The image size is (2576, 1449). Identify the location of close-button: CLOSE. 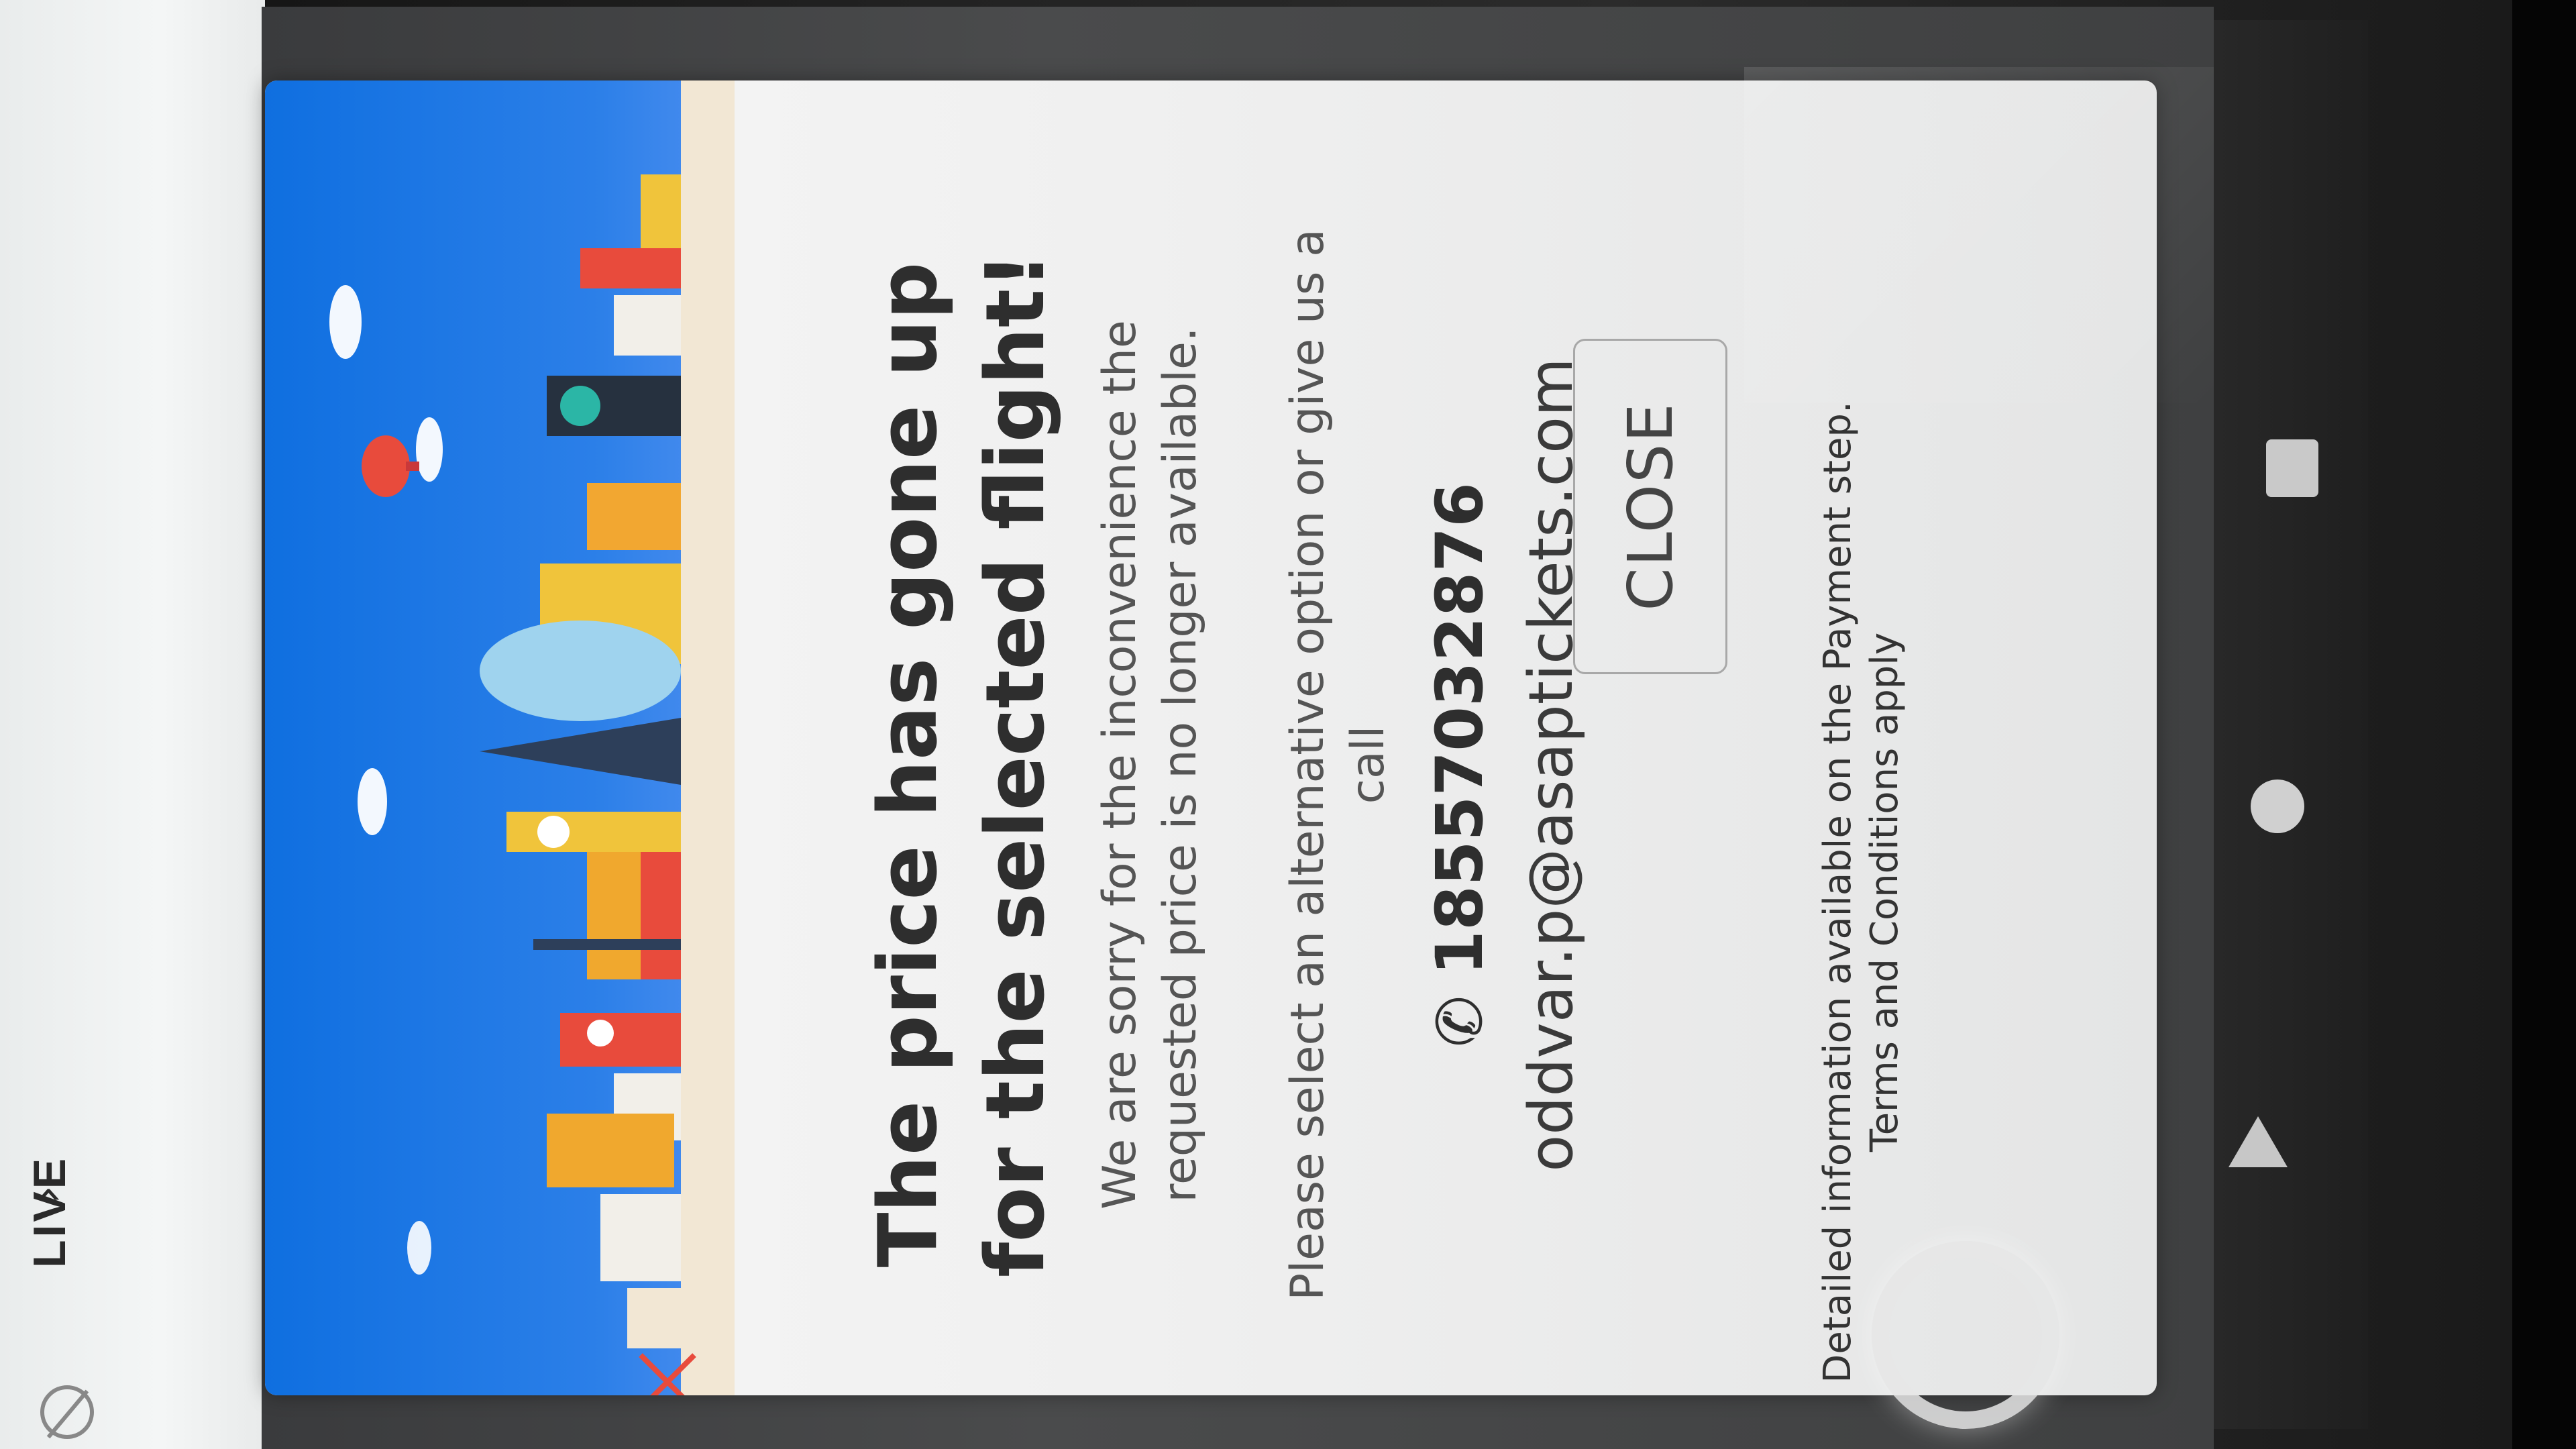
(1650, 506).